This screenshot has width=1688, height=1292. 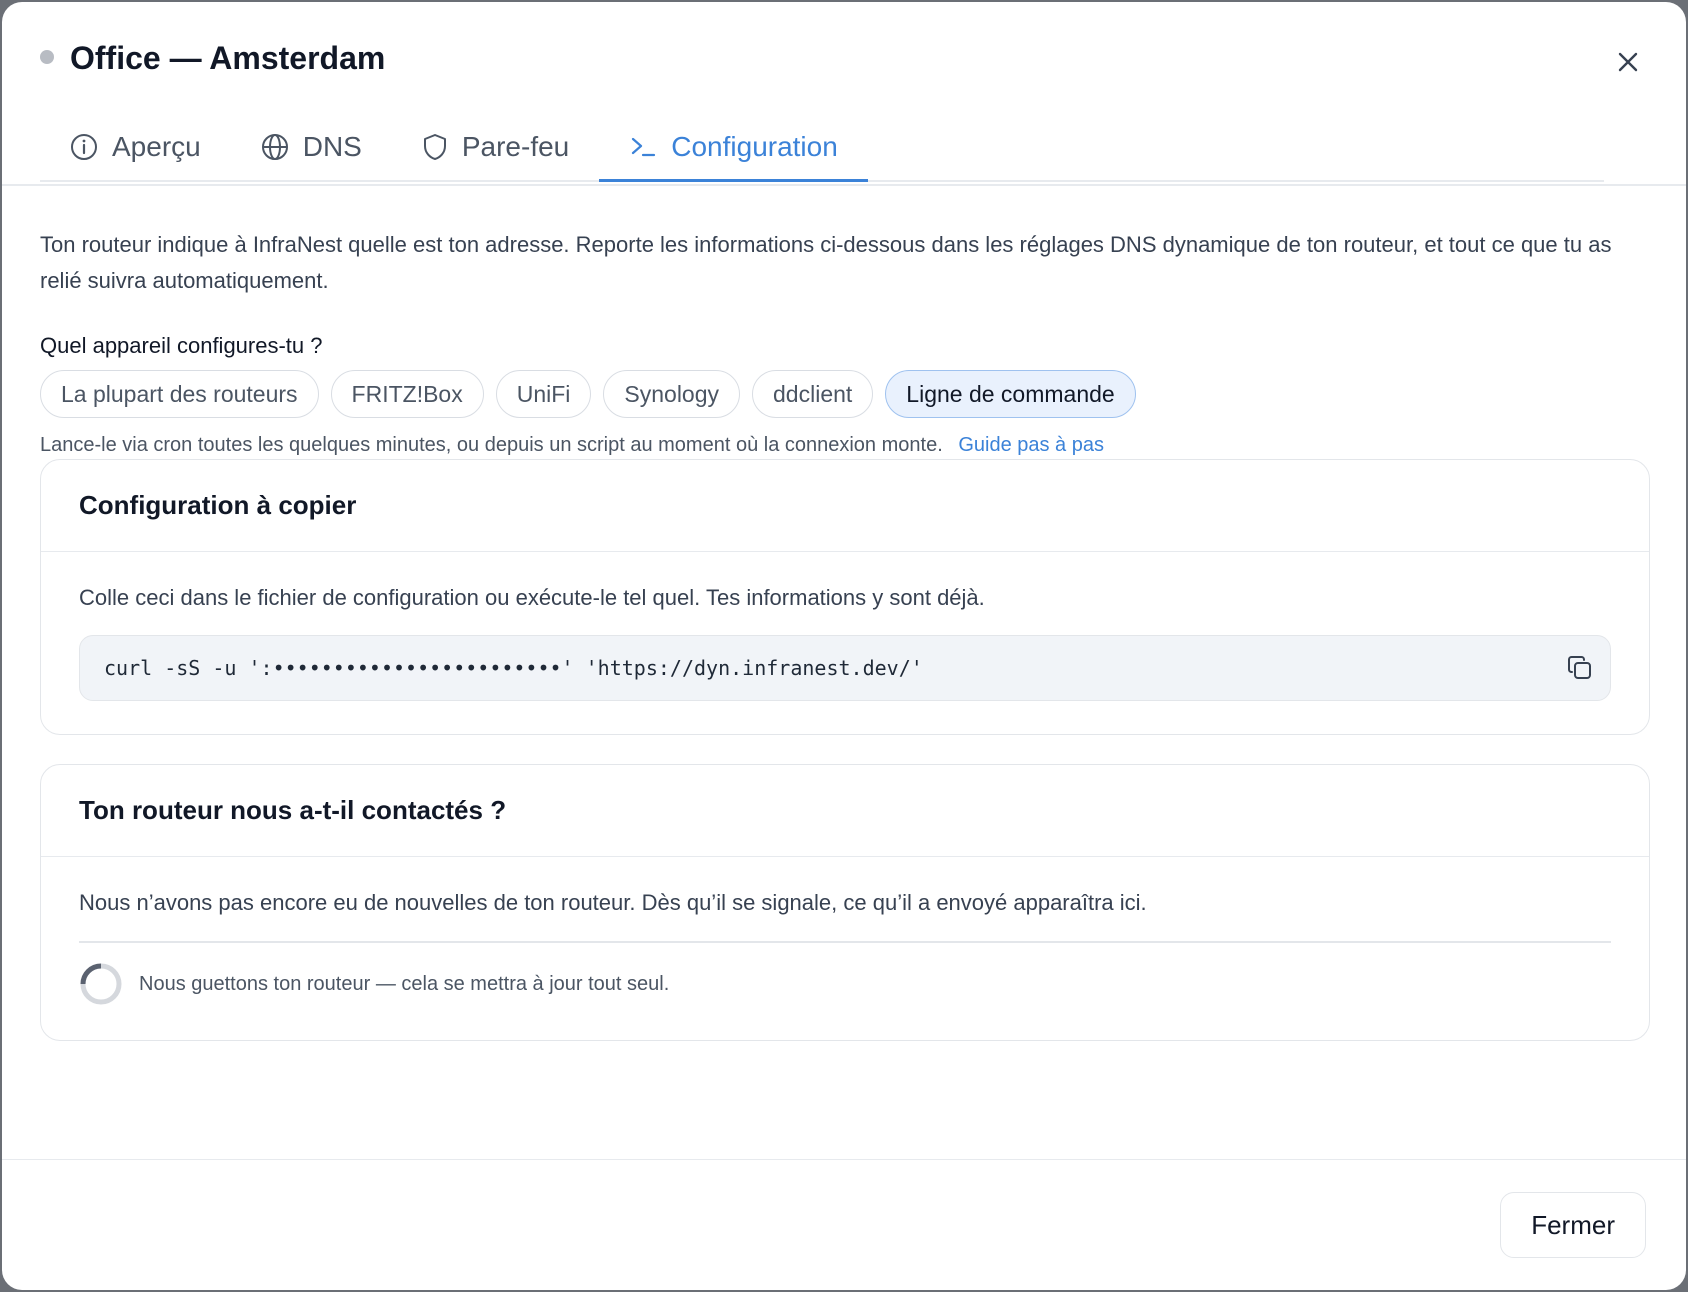 I want to click on device-option-routeurs: La plupart des routeurs, so click(x=179, y=394).